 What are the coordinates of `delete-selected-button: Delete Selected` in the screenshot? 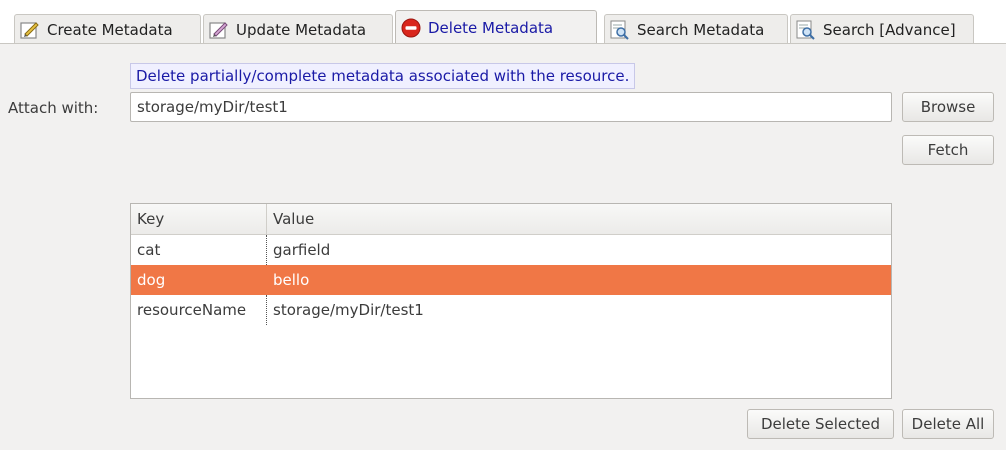 It's located at (820, 424).